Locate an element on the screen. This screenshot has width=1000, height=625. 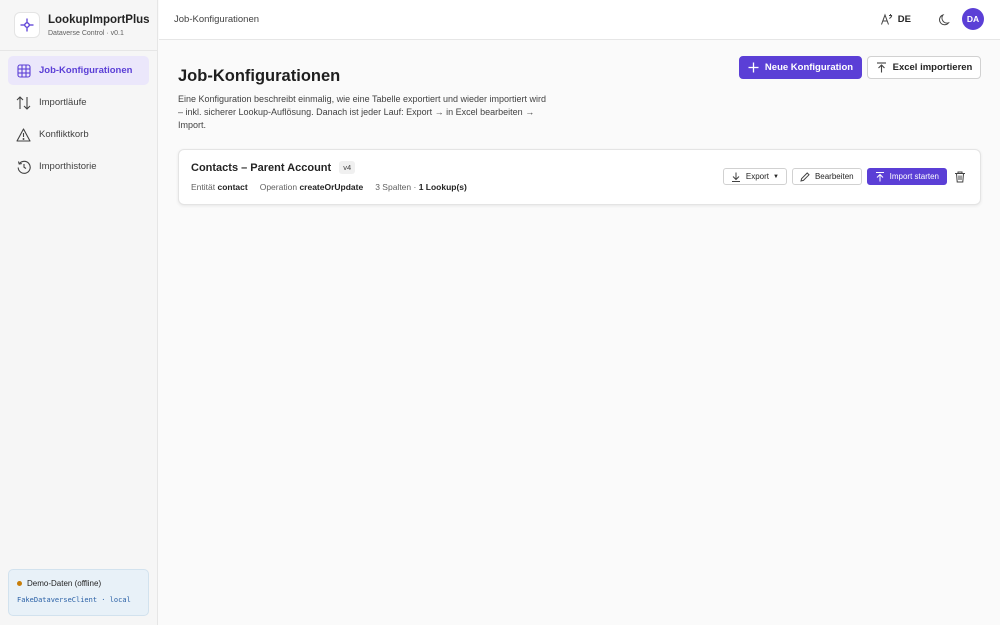
sidebar-item-label: Konfliktkorb is located at coordinates (64, 134).